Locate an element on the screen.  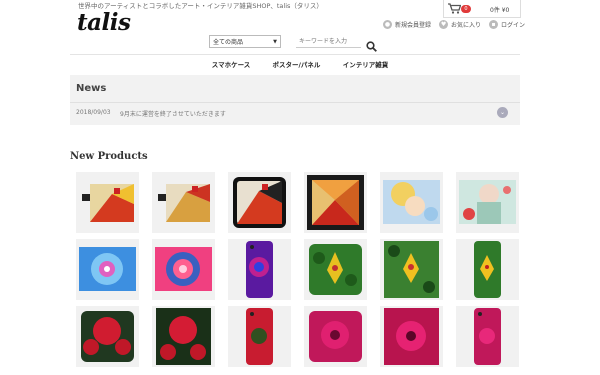
search-icon is located at coordinates (371, 46).